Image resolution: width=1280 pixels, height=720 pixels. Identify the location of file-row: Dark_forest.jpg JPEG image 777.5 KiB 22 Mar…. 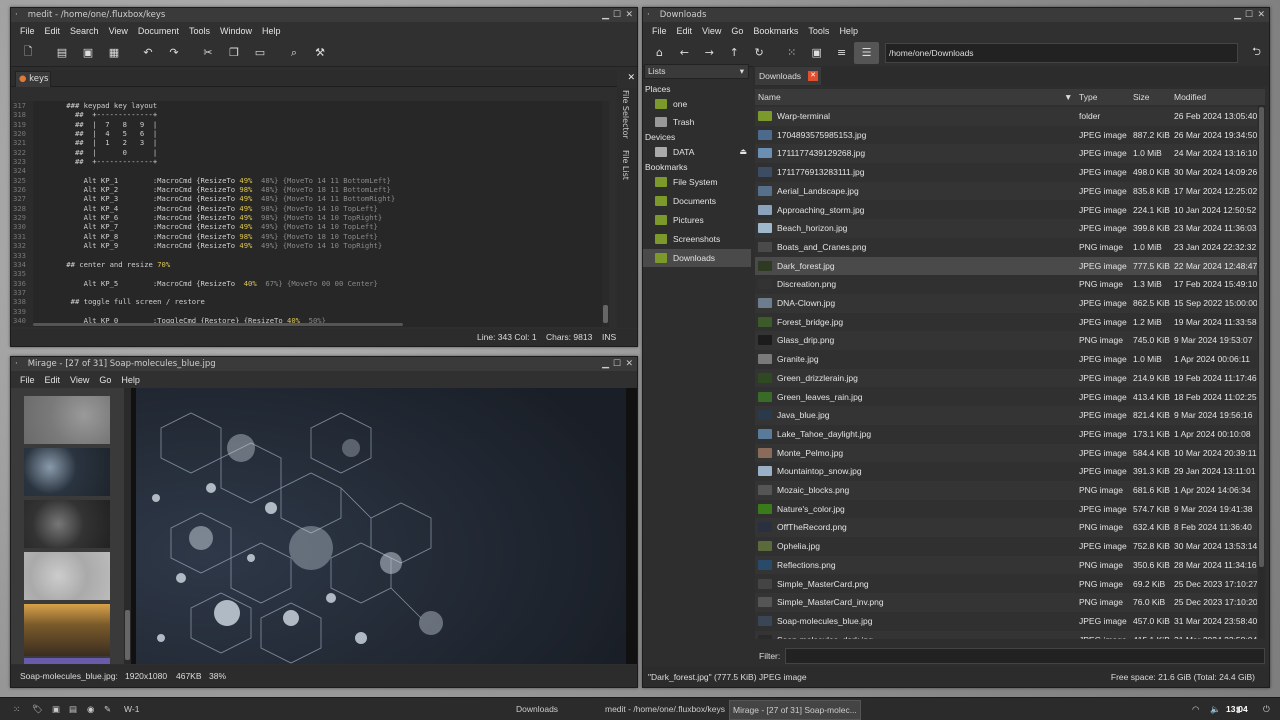
(1006, 266).